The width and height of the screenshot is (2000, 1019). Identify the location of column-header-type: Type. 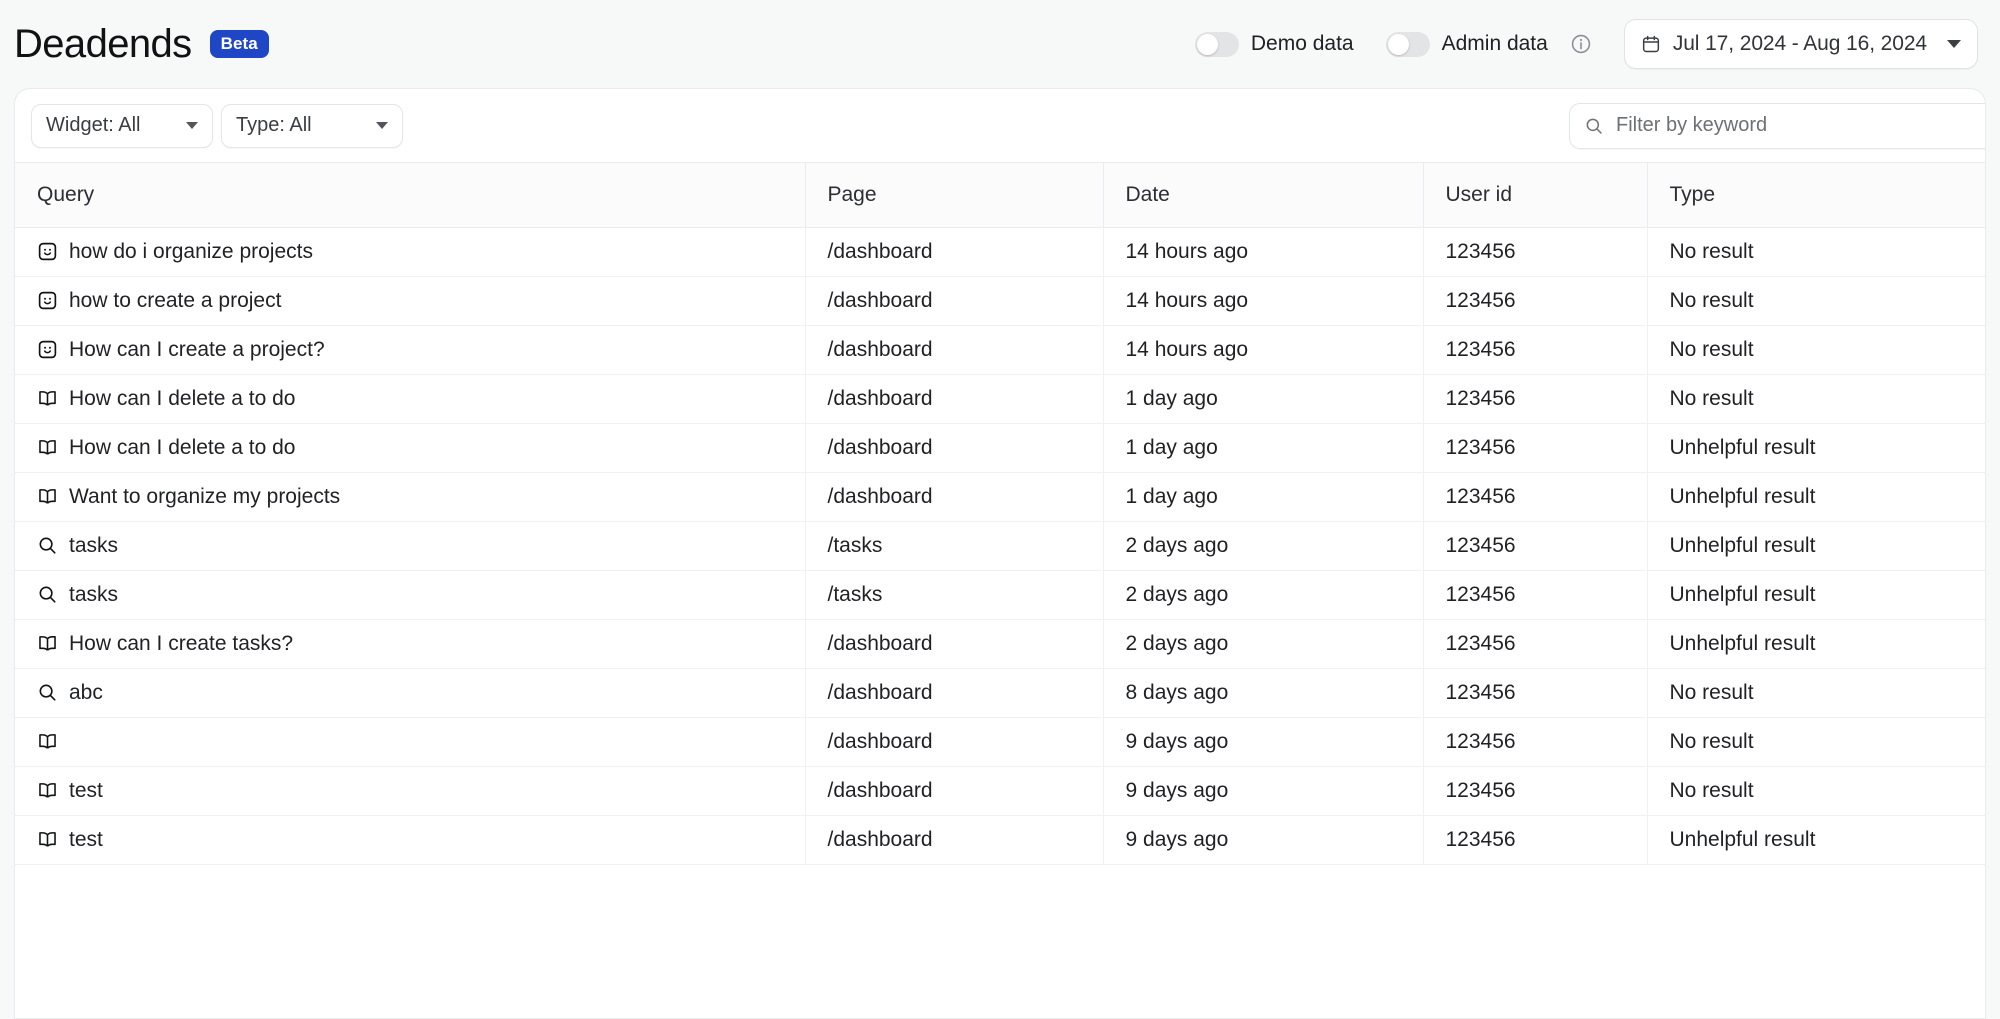
(1816, 195).